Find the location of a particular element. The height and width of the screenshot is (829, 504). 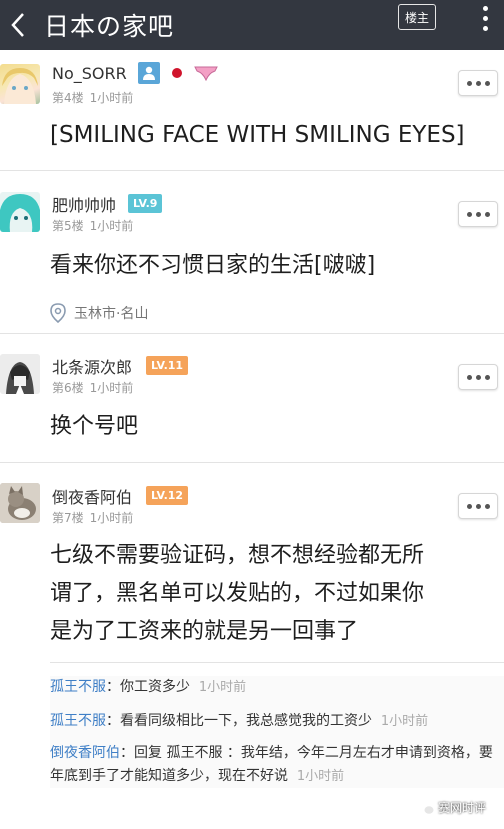

post-meta: 第7楼 1小时前 is located at coordinates (95, 517).